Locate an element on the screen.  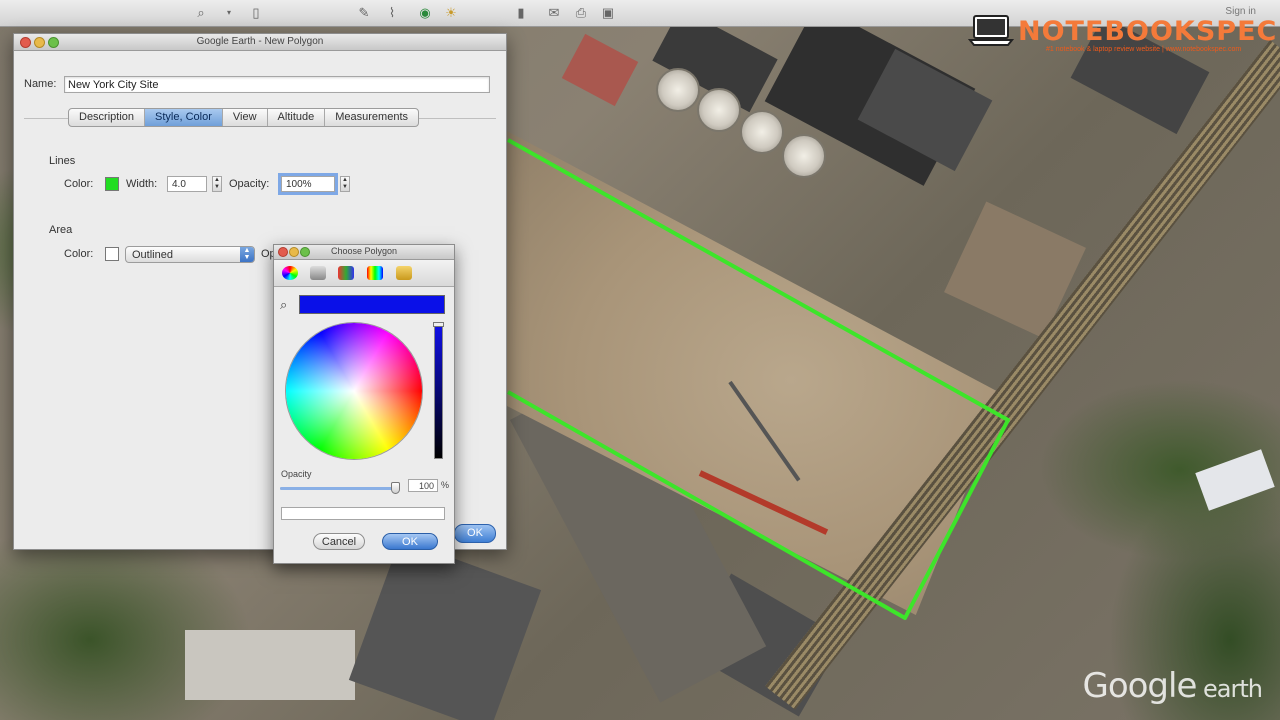
picker-title: Choose Polygon is located at coordinates (364, 251).